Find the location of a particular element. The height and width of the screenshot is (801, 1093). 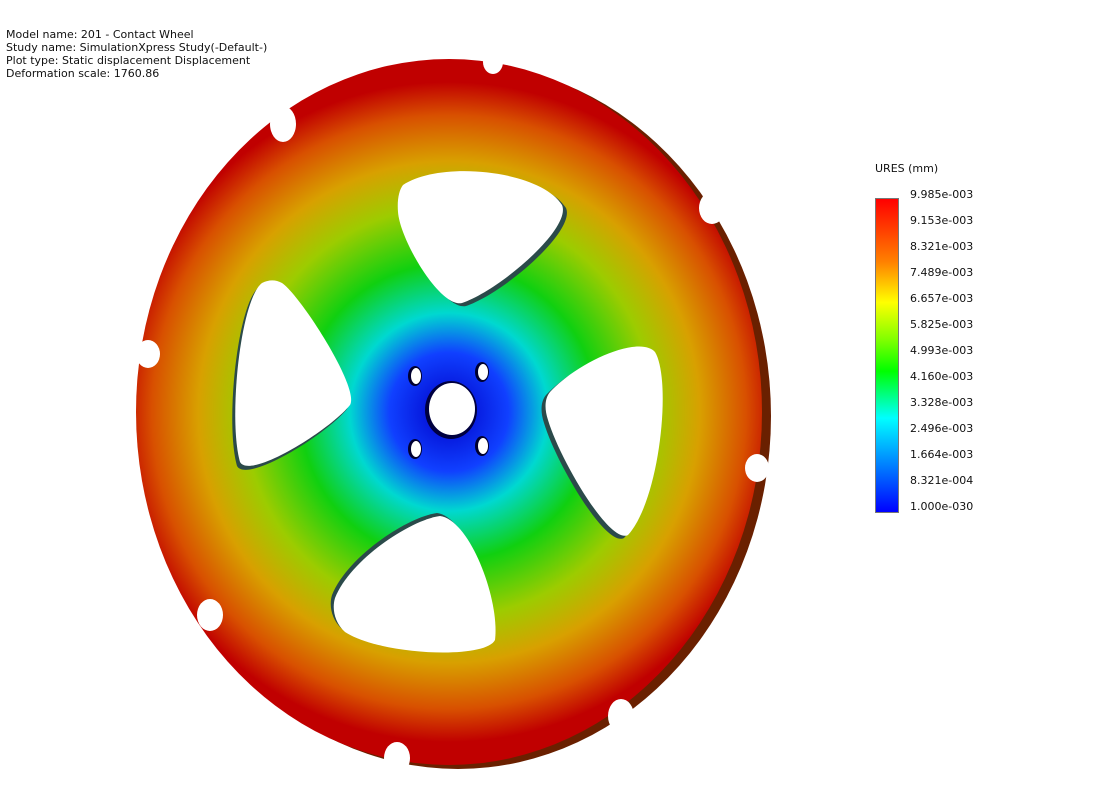

bolt-hole-bottom-right is located at coordinates (483, 446).